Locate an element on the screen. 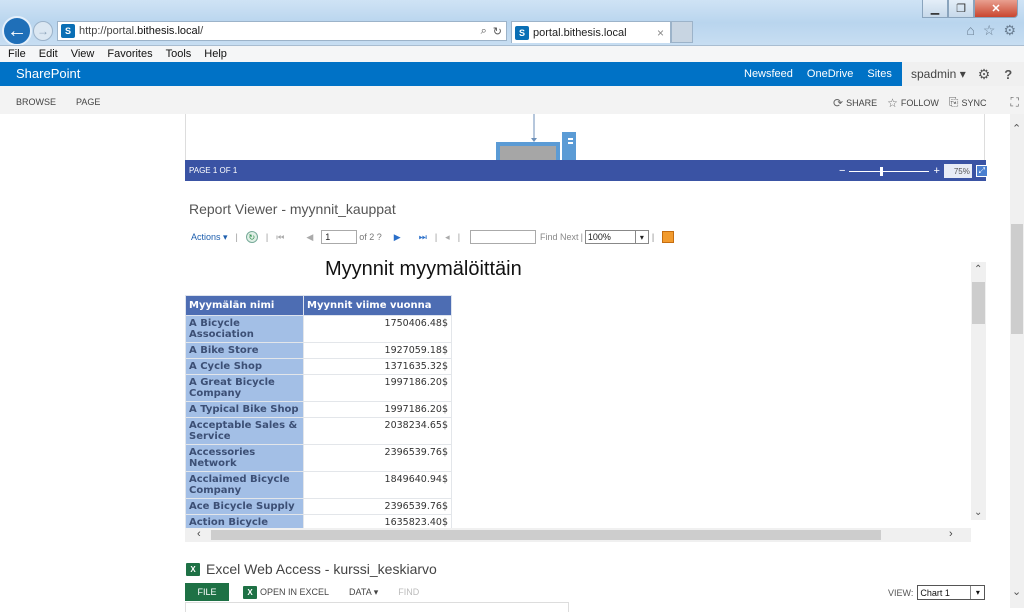  tab-close-icon: × is located at coordinates (660, 33).